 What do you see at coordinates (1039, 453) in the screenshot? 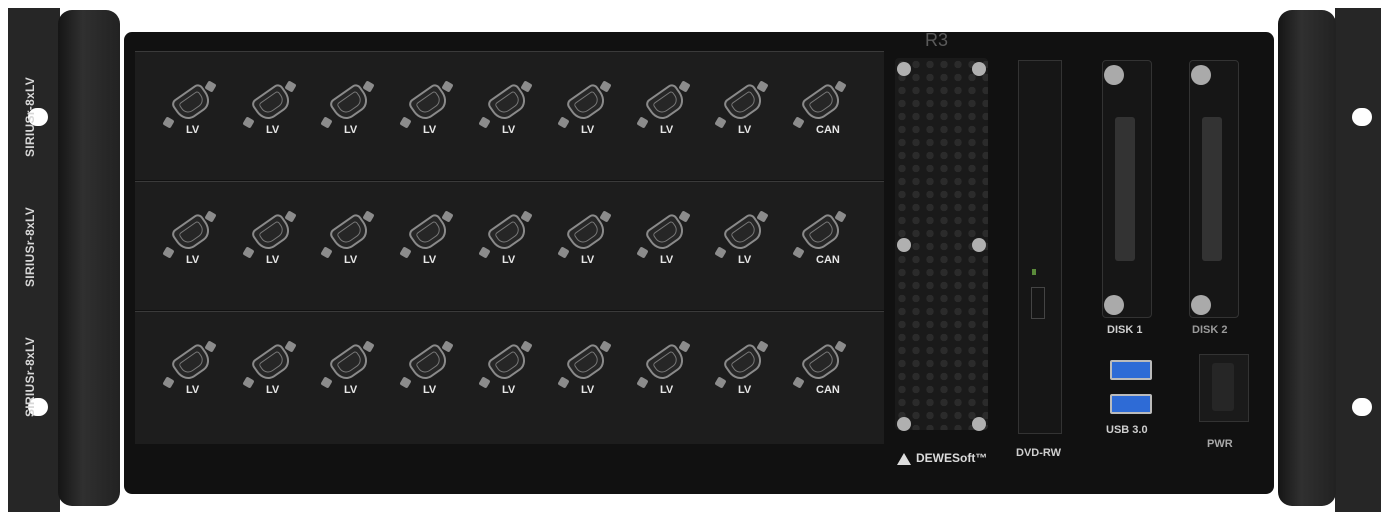
I see `dvd-label: DVD-RW` at bounding box center [1039, 453].